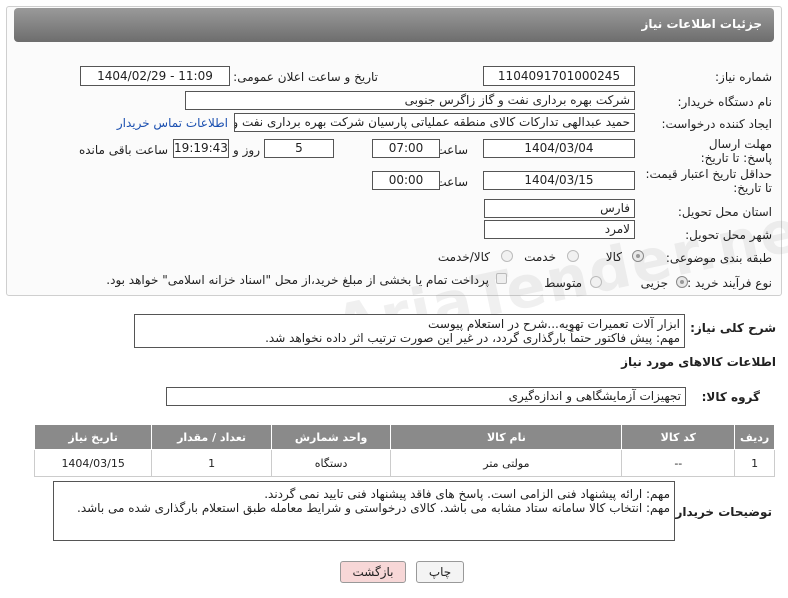 The width and height of the screenshot is (788, 598). What do you see at coordinates (506, 437) in the screenshot?
I see `col-name: نام کالا` at bounding box center [506, 437].